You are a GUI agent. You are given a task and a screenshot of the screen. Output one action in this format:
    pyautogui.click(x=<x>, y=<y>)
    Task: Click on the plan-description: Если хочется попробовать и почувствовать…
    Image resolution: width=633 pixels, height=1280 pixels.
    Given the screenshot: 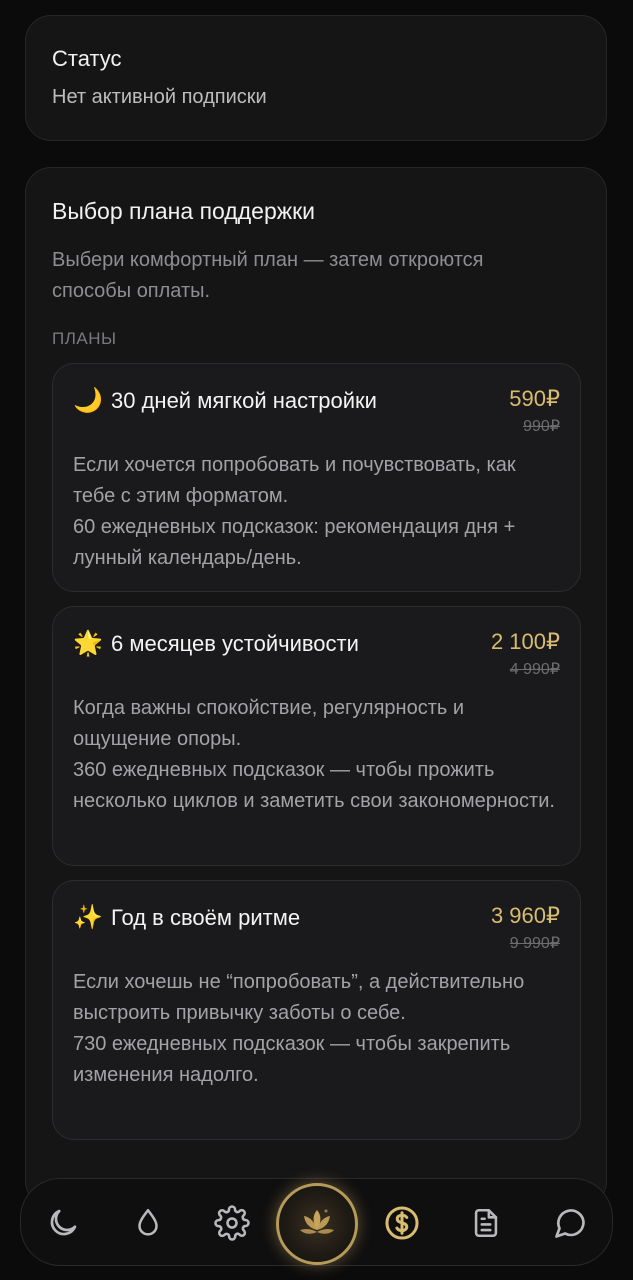 What is the action you would take?
    pyautogui.click(x=294, y=480)
    